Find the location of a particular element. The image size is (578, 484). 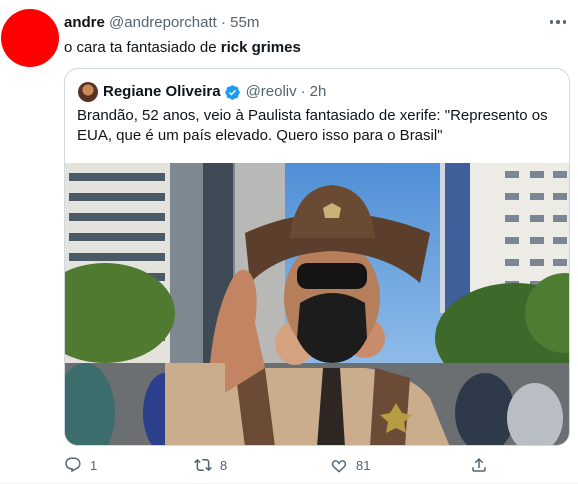

share-button is located at coordinates (479, 465).